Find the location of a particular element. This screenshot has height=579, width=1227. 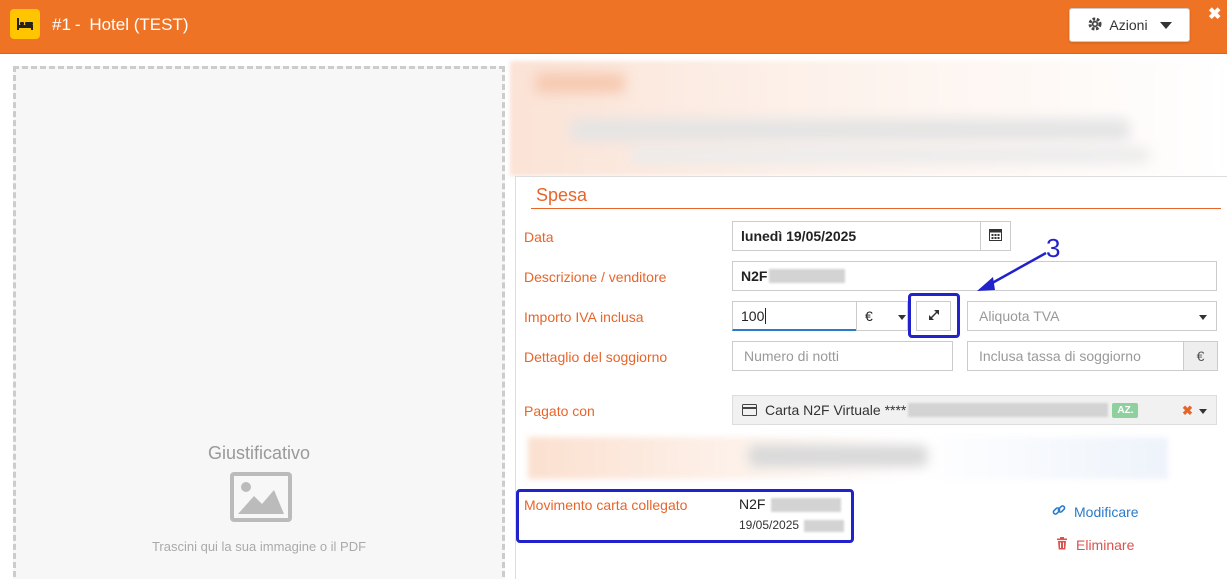

annotation-highlight-linked is located at coordinates (685, 516).